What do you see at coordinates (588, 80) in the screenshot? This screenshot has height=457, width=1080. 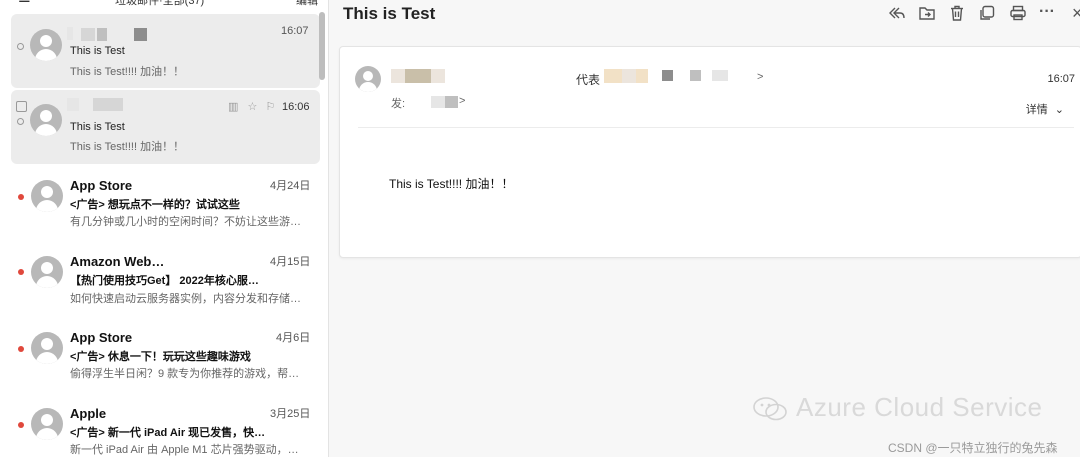 I see `on-behalf-label: 代表` at bounding box center [588, 80].